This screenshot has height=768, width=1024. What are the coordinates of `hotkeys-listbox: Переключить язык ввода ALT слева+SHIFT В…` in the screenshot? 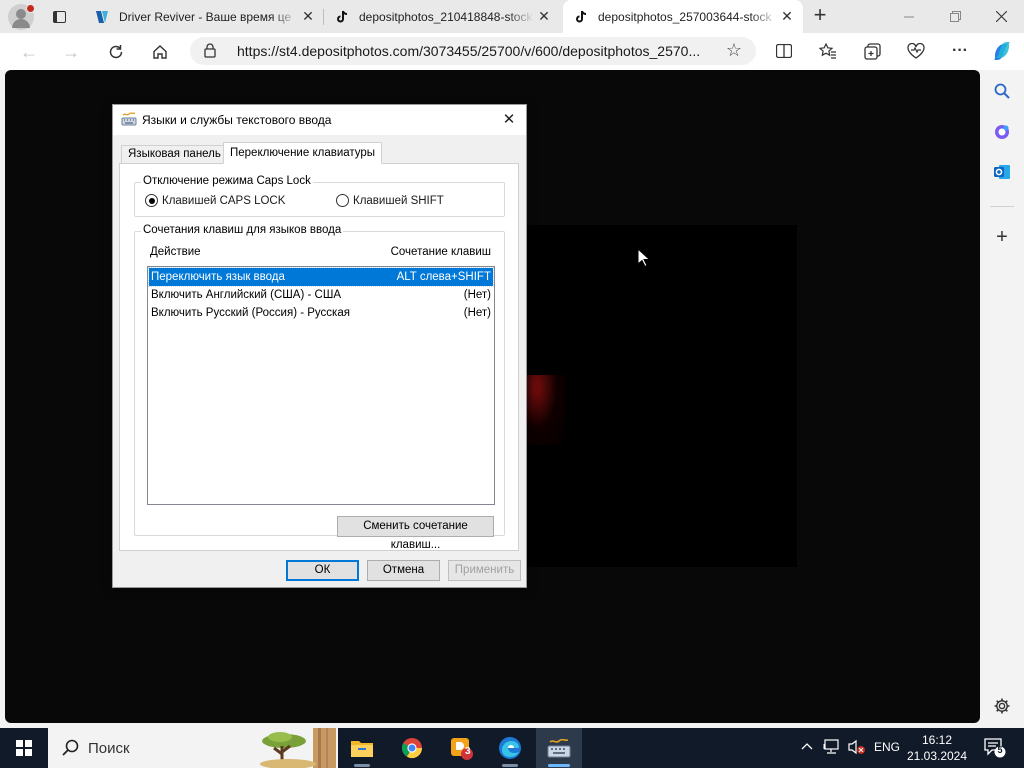 It's located at (321, 385).